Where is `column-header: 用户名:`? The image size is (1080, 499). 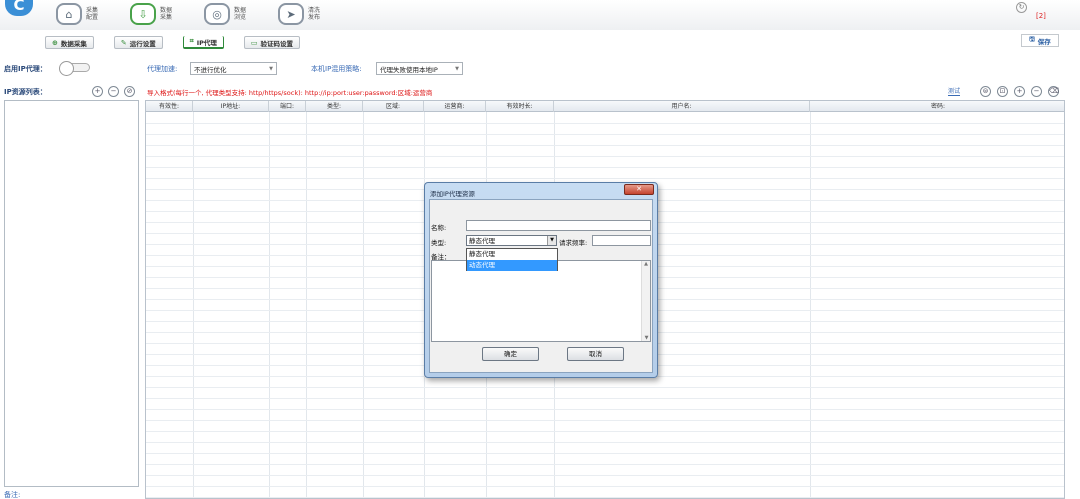
column-header: 用户名: is located at coordinates (682, 106).